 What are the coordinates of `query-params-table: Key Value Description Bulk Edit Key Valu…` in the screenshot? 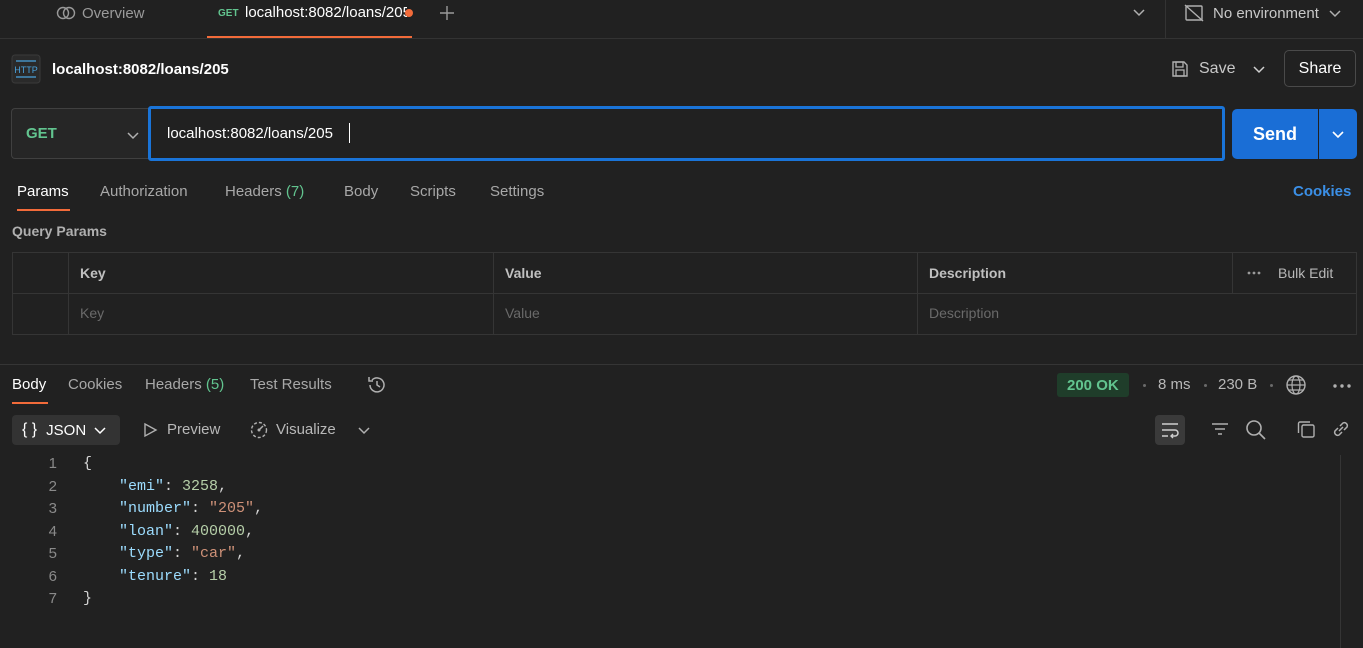 It's located at (684, 293).